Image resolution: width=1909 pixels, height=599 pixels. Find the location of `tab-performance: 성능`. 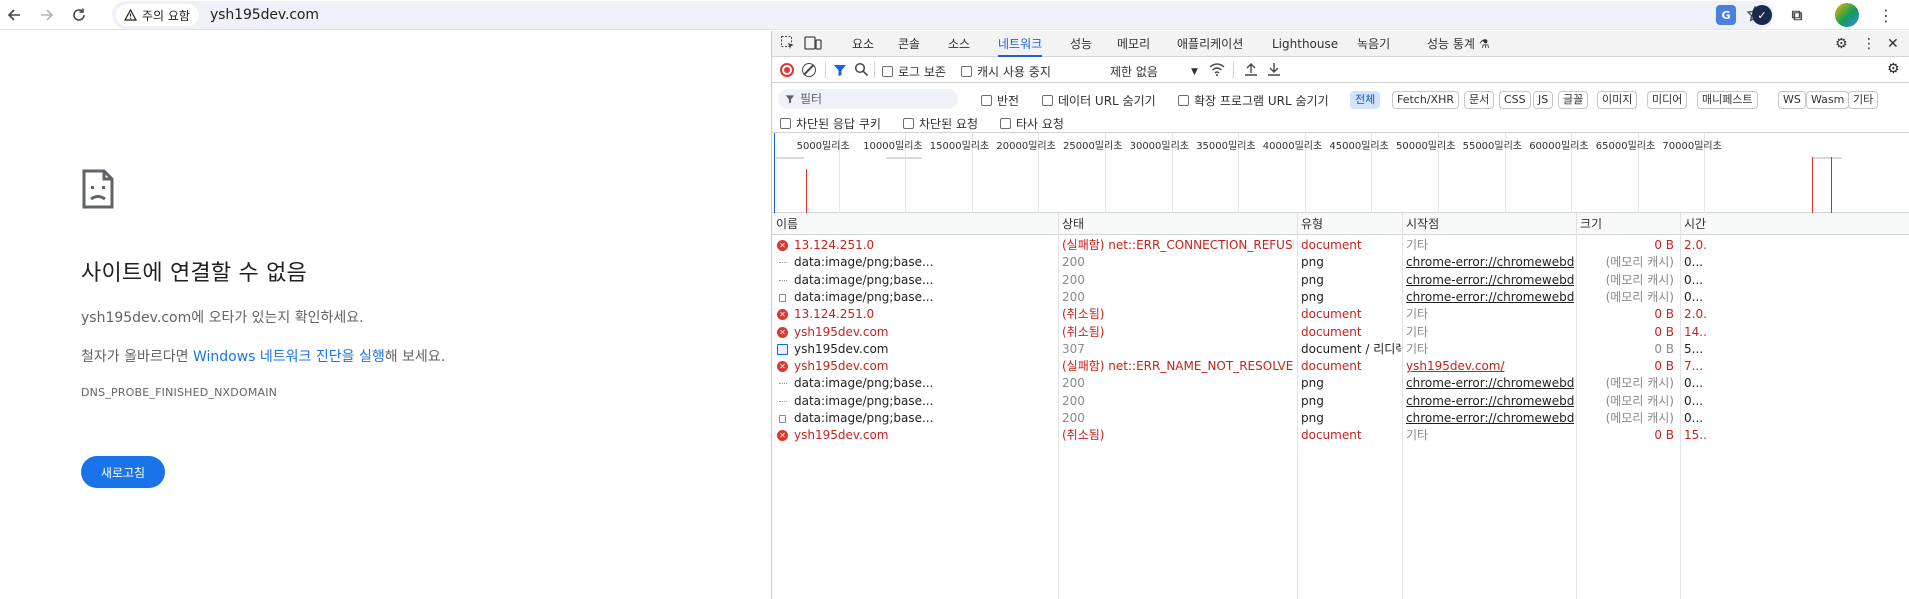

tab-performance: 성능 is located at coordinates (1081, 44).